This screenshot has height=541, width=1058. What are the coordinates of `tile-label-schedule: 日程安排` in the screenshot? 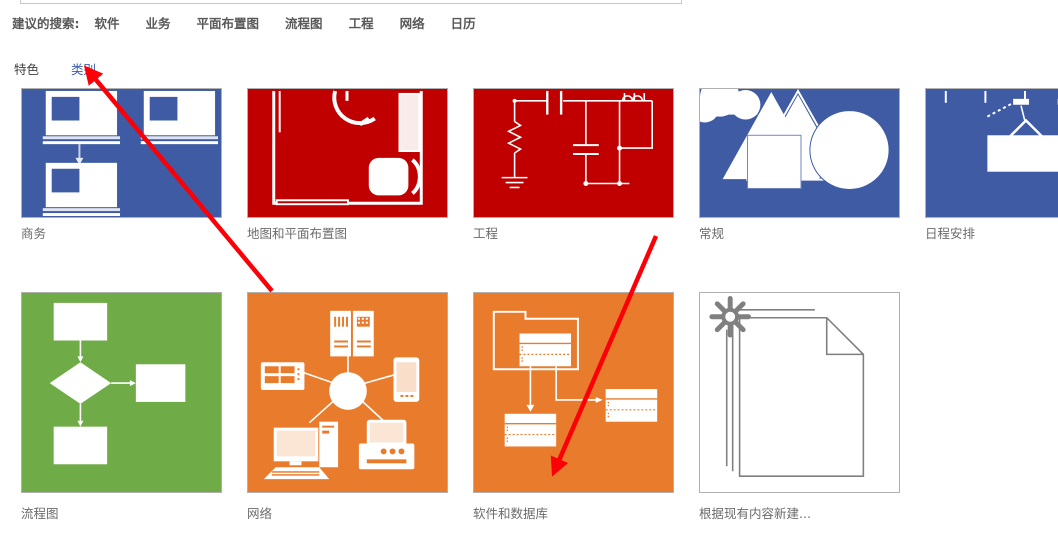 It's located at (950, 233).